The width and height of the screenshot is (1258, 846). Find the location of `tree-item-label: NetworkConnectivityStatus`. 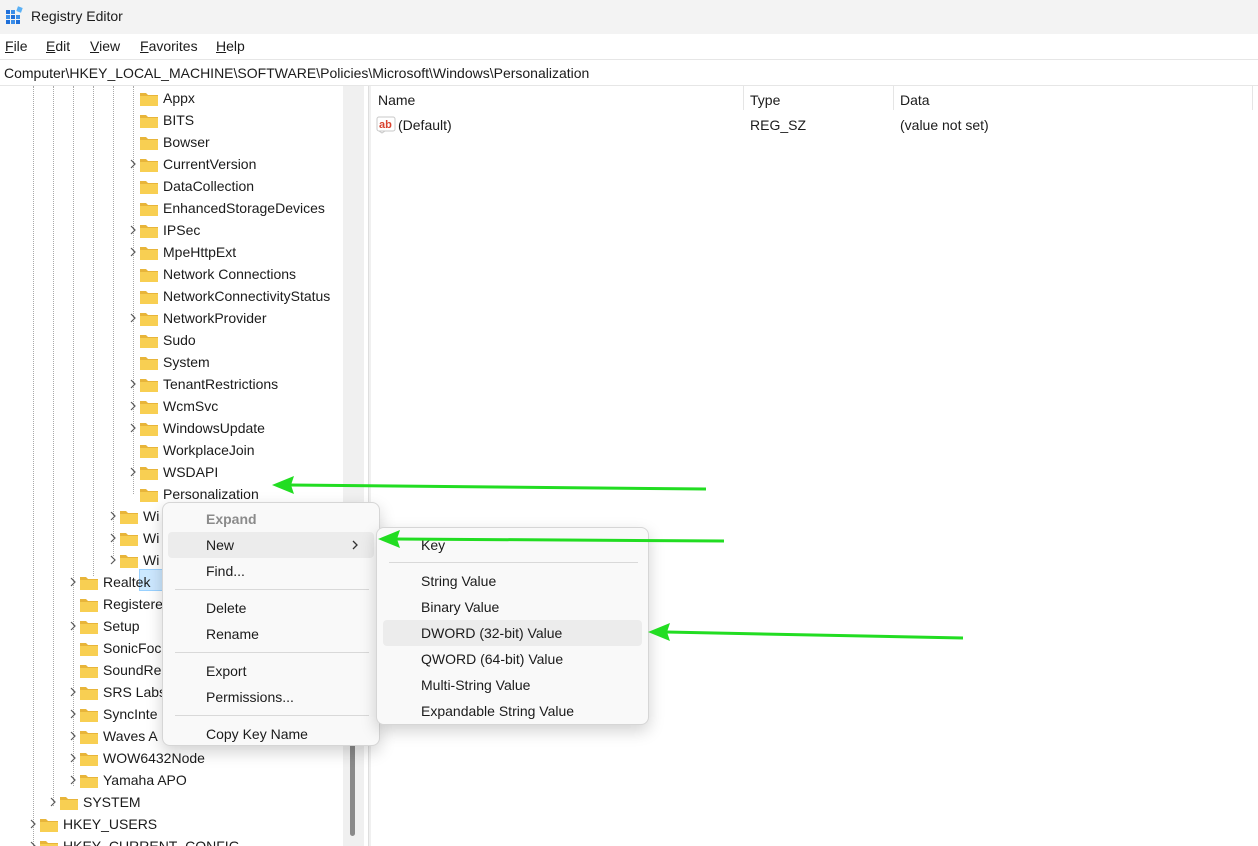

tree-item-label: NetworkConnectivityStatus is located at coordinates (247, 296).